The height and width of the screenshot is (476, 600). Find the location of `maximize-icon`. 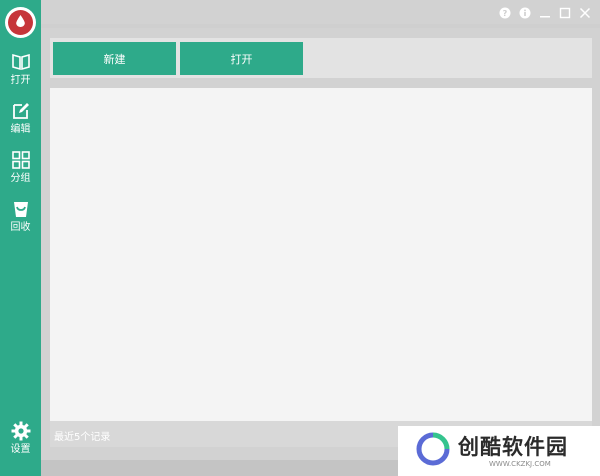

maximize-icon is located at coordinates (565, 13).